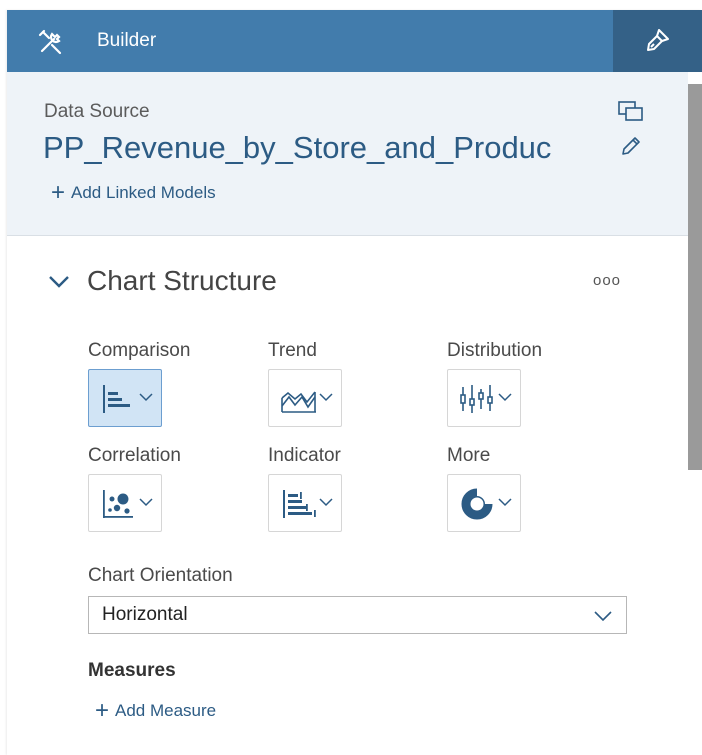 Image resolution: width=702 pixels, height=755 pixels. I want to click on category-label-trend: Trend, so click(292, 350).